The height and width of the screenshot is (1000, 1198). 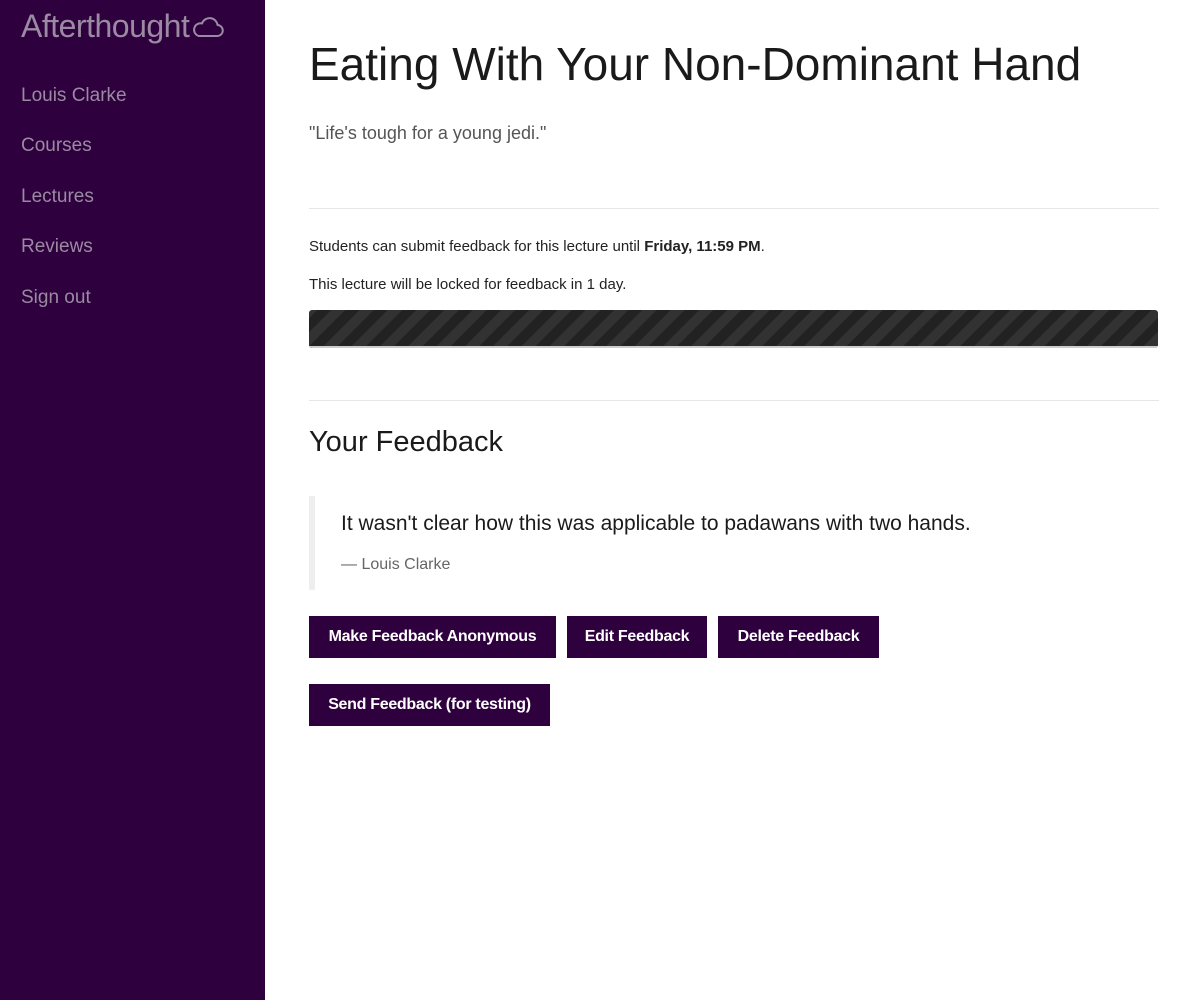 I want to click on brand-logo: Afterthought, so click(x=123, y=26).